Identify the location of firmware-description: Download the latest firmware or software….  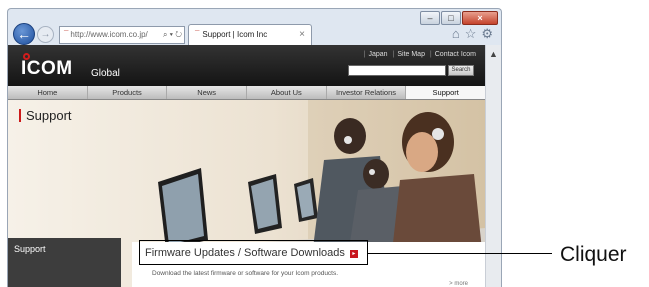
(245, 273).